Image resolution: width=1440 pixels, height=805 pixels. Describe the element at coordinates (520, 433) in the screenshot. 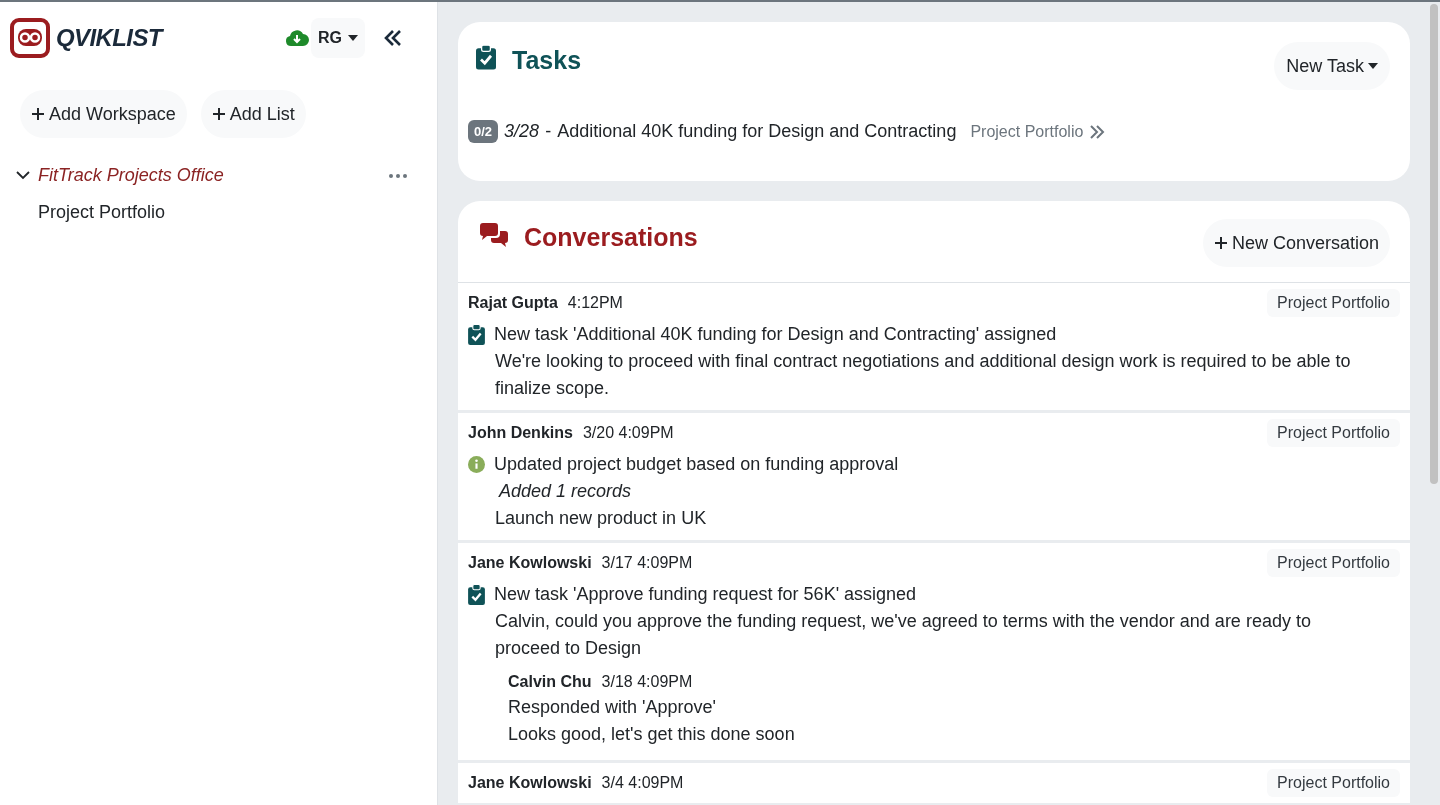

I see `author-name: John Denkins` at that location.